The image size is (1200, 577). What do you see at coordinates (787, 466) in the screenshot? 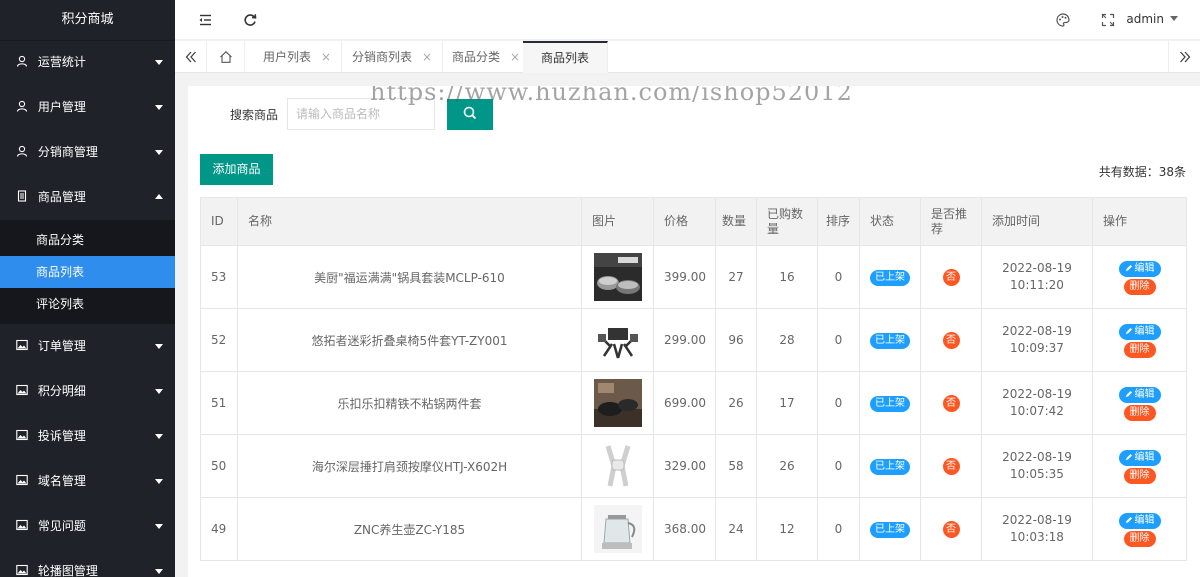
I see `cell-sold: 26` at bounding box center [787, 466].